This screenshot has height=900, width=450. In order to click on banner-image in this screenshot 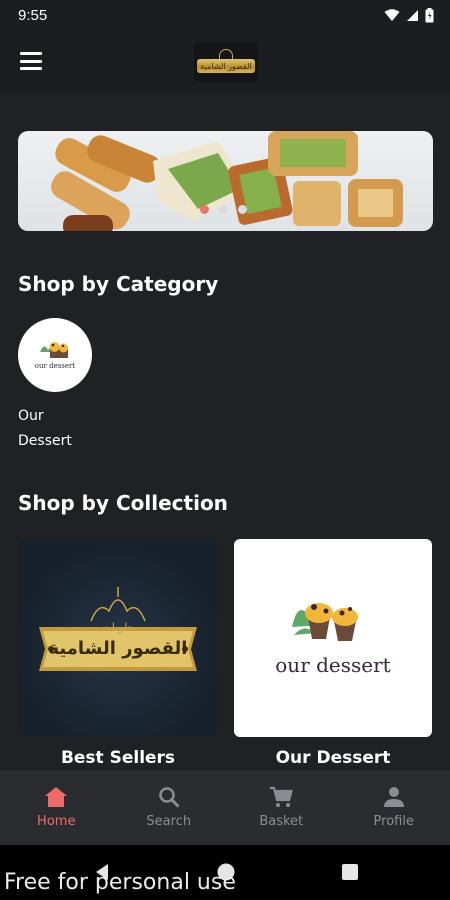, I will do `click(227, 181)`.